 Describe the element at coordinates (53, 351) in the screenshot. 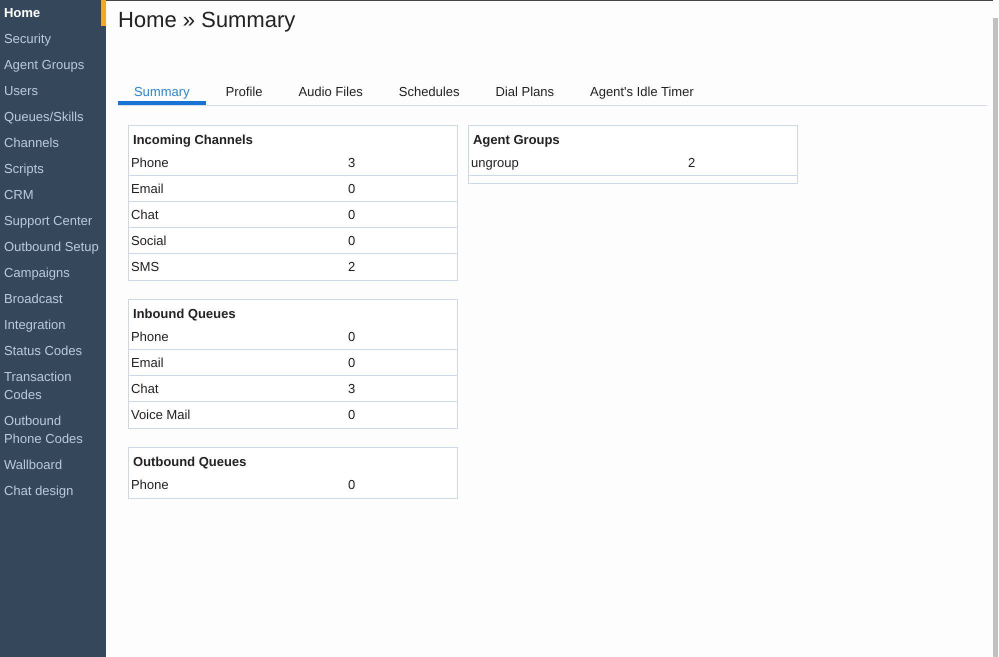

I see `sidebar-item: Status Codes` at that location.